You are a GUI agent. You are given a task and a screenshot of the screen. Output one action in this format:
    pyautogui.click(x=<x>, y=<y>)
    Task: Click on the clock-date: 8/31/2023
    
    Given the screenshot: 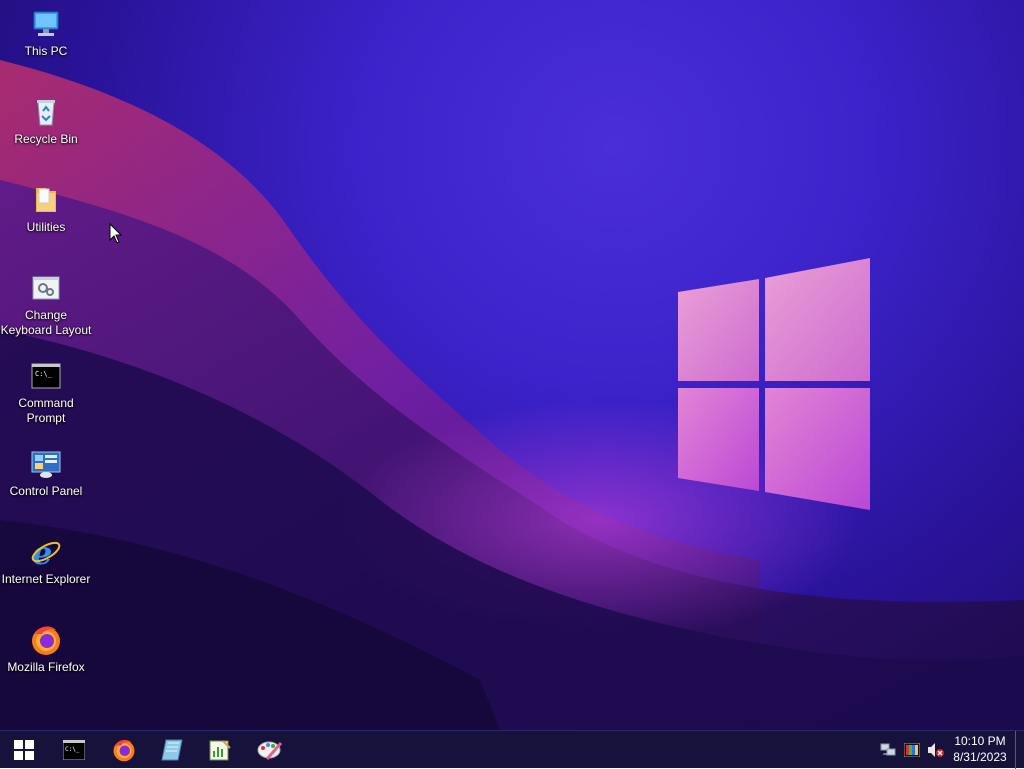 What is the action you would take?
    pyautogui.click(x=980, y=757)
    